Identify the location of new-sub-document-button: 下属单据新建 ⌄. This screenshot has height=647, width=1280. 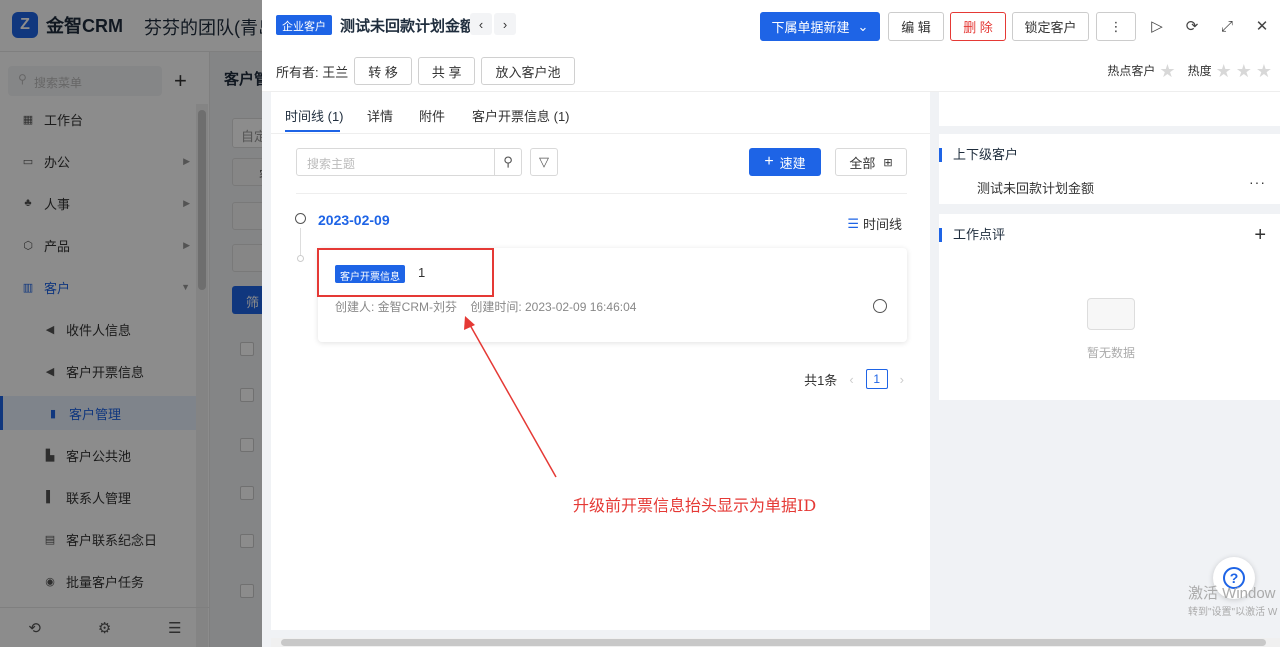
(820, 26).